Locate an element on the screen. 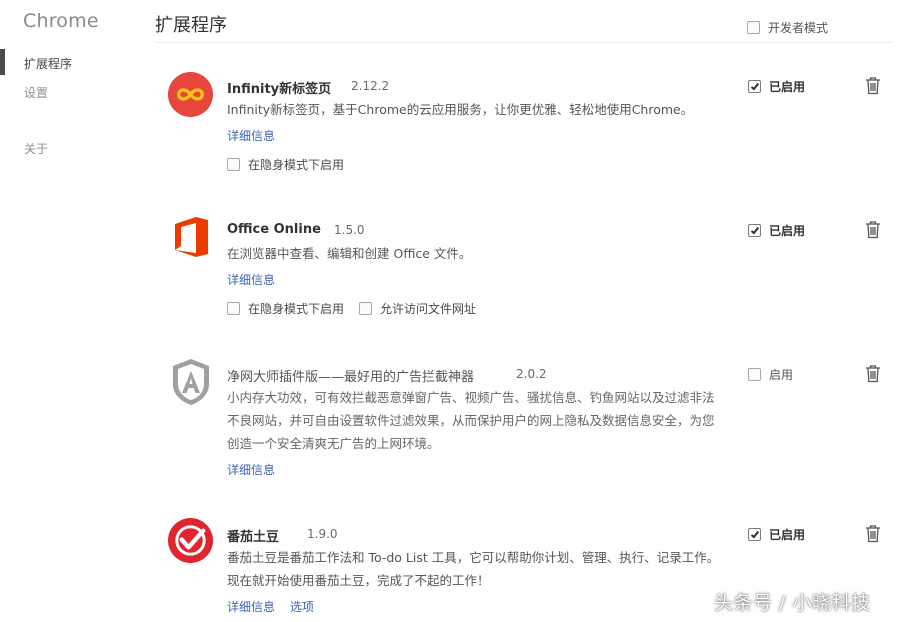  check-circle-icon is located at coordinates (190, 540).